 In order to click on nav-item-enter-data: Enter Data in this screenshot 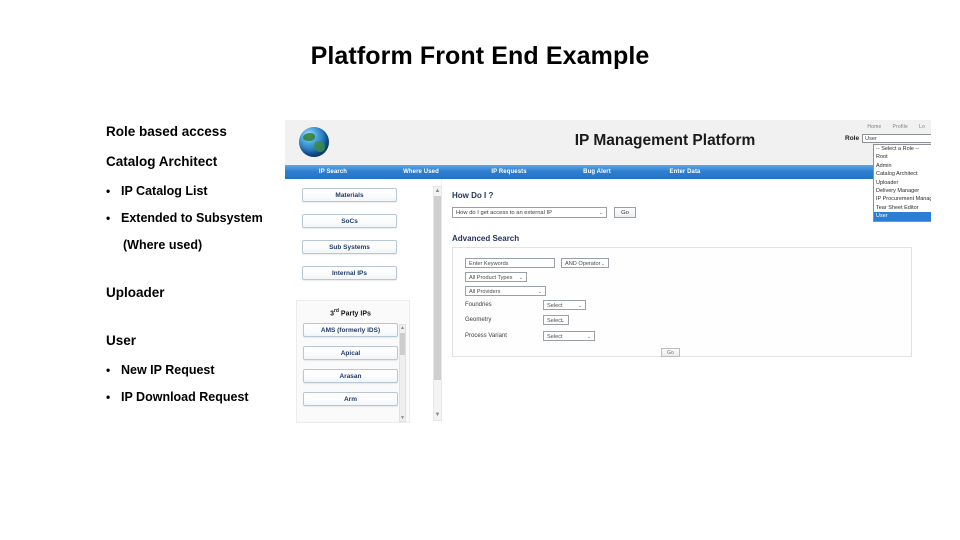, I will do `click(685, 172)`.